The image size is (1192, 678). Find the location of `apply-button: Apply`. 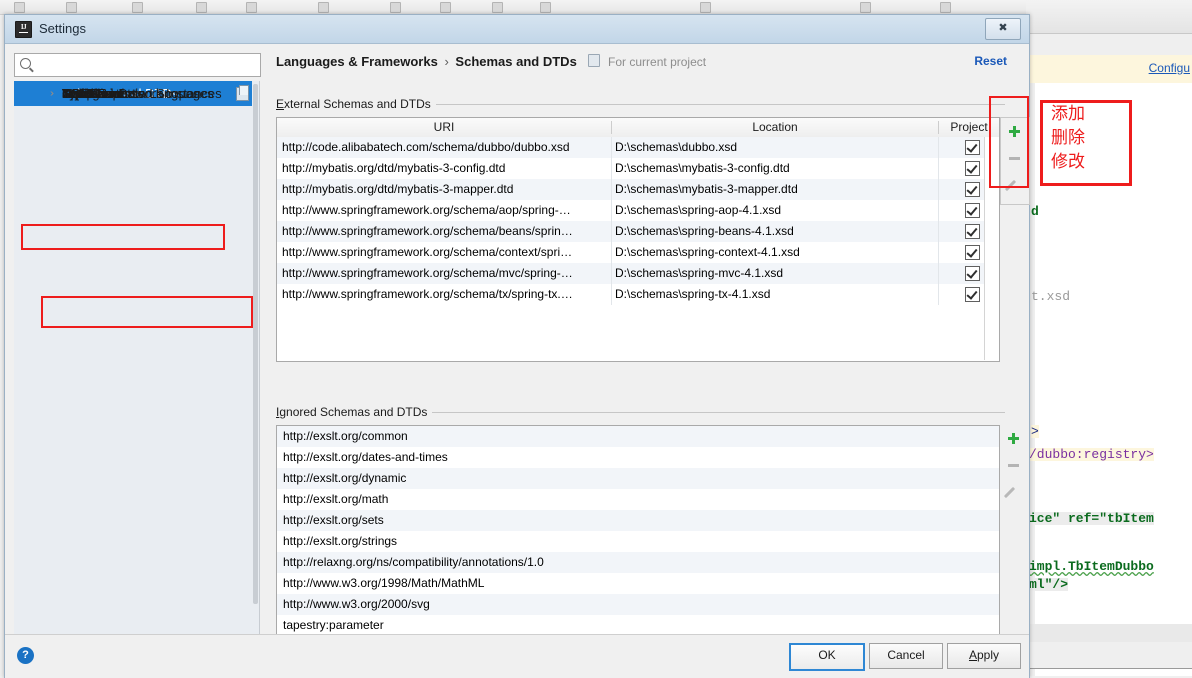

apply-button: Apply is located at coordinates (984, 656).